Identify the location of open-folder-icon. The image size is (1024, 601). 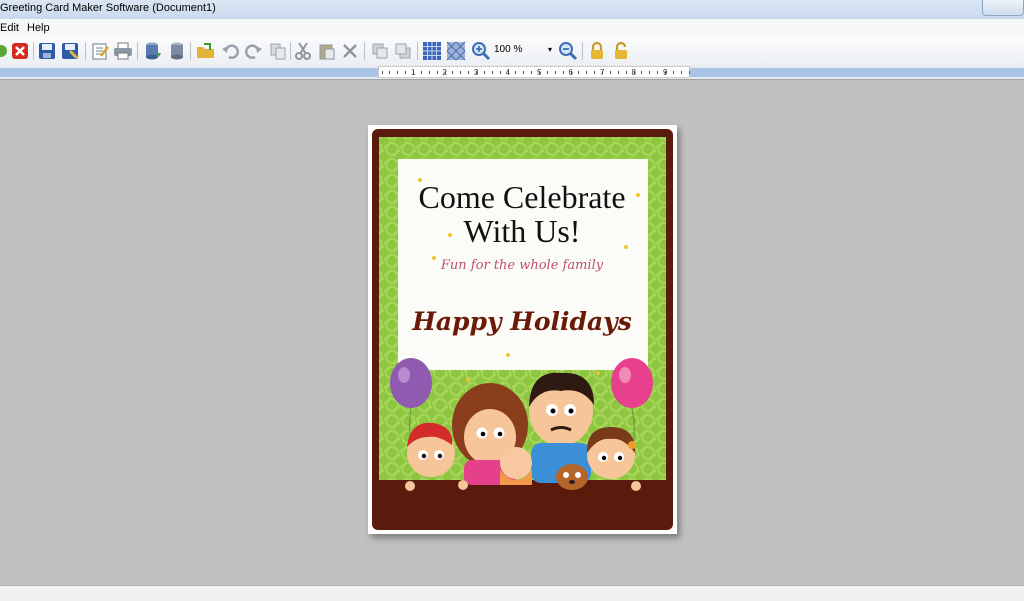
(206, 51).